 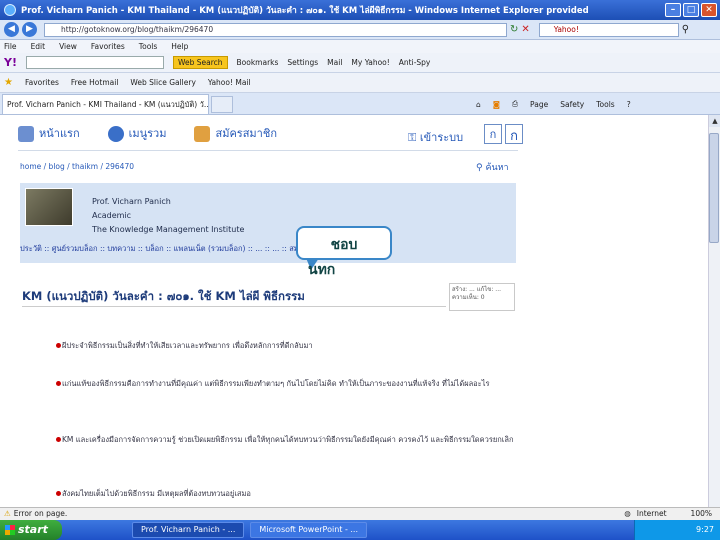 What do you see at coordinates (42, 82) in the screenshot?
I see `favorites-button: Favorites` at bounding box center [42, 82].